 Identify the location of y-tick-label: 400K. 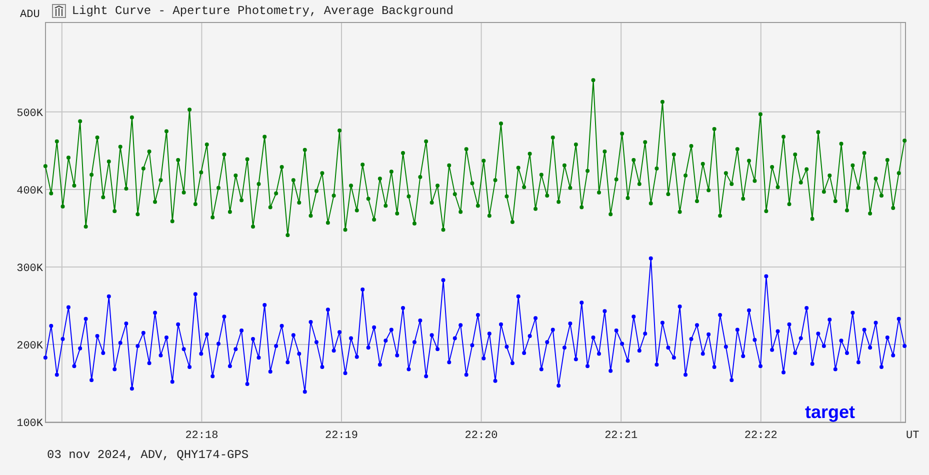
(29, 191).